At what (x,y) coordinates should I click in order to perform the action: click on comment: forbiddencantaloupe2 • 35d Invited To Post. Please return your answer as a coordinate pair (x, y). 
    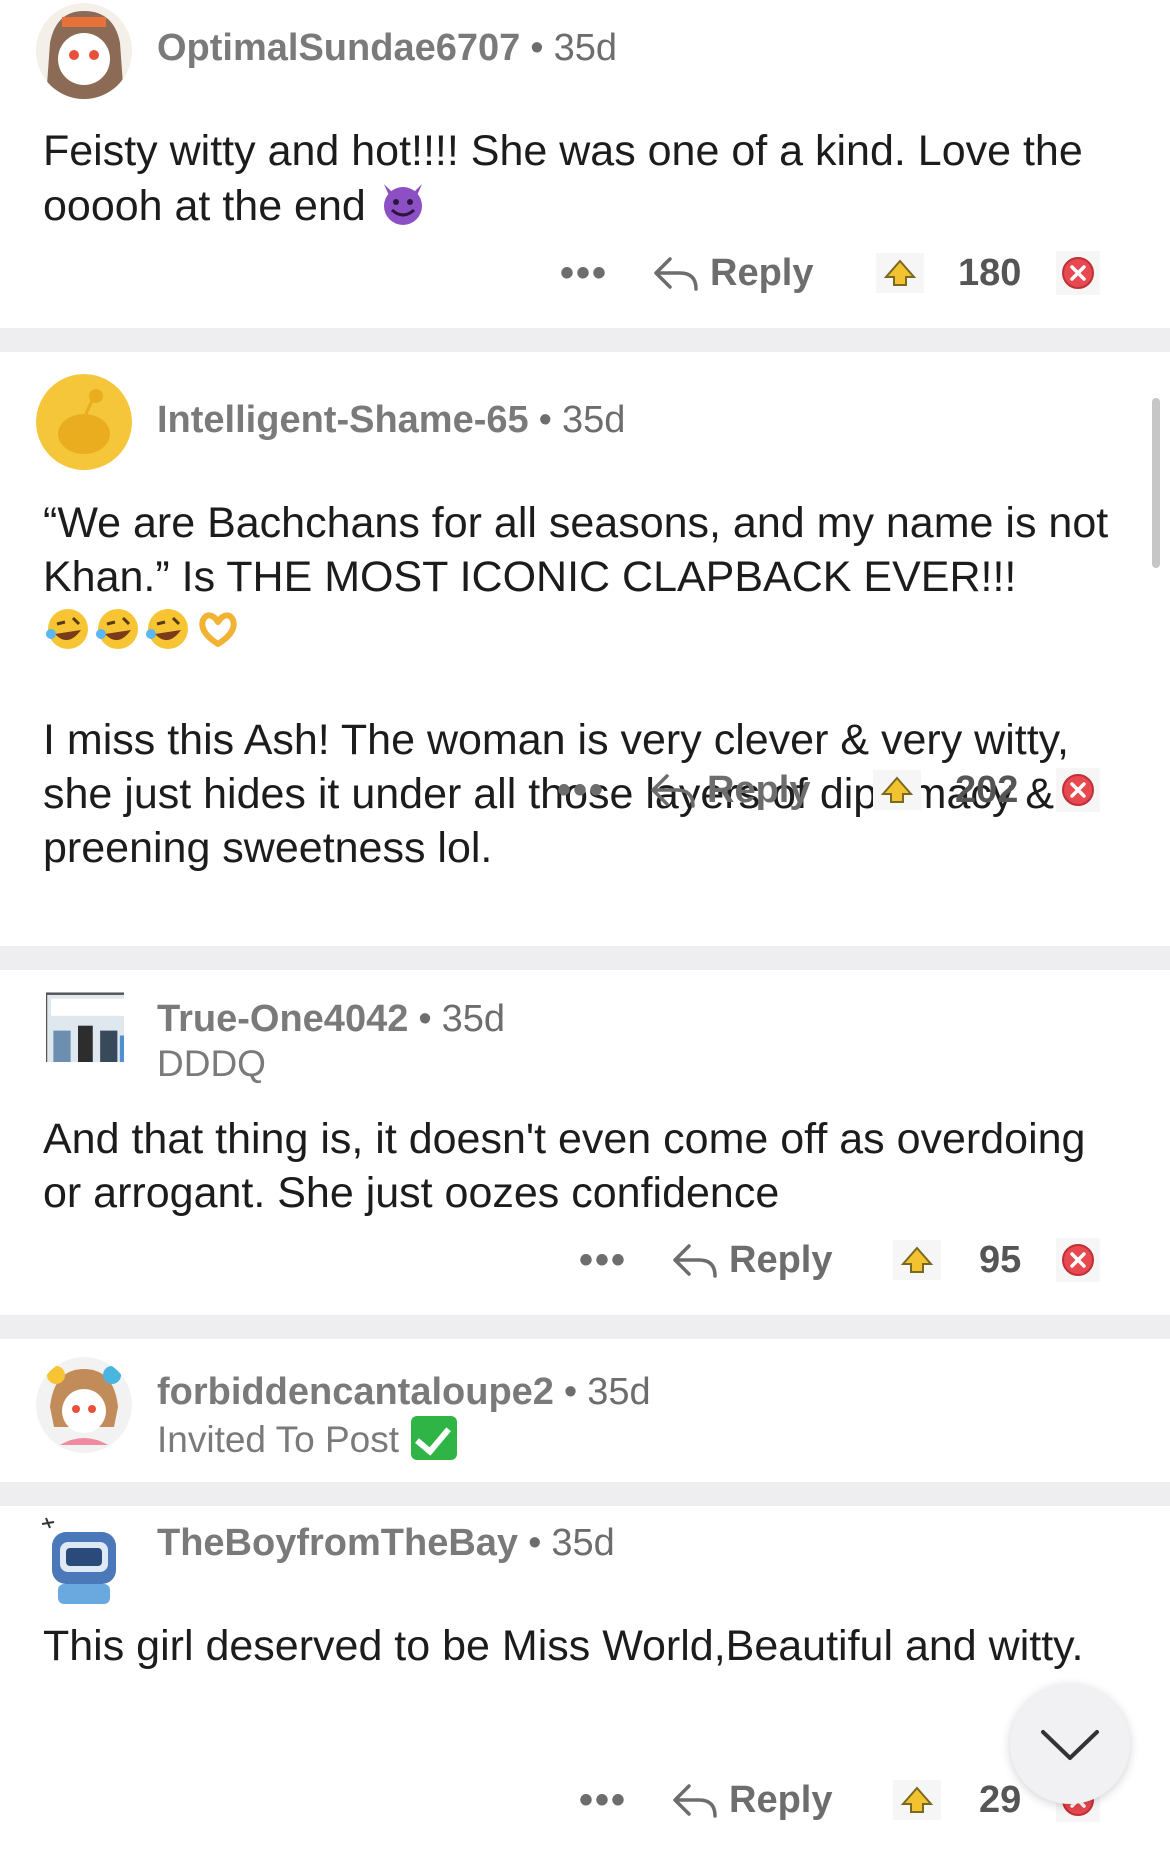
    Looking at the image, I should click on (585, 1410).